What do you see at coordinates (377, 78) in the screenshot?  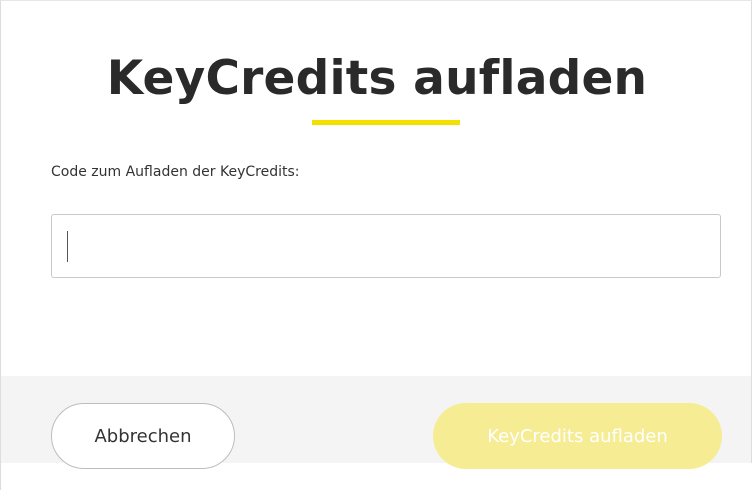 I see `dialog-title: KeyCredits aufladen` at bounding box center [377, 78].